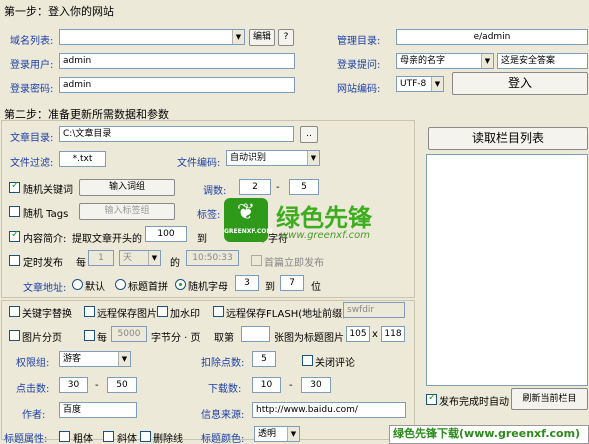 The height and width of the screenshot is (444, 589). Describe the element at coordinates (108, 436) in the screenshot. I see `italic-checkbox` at that location.